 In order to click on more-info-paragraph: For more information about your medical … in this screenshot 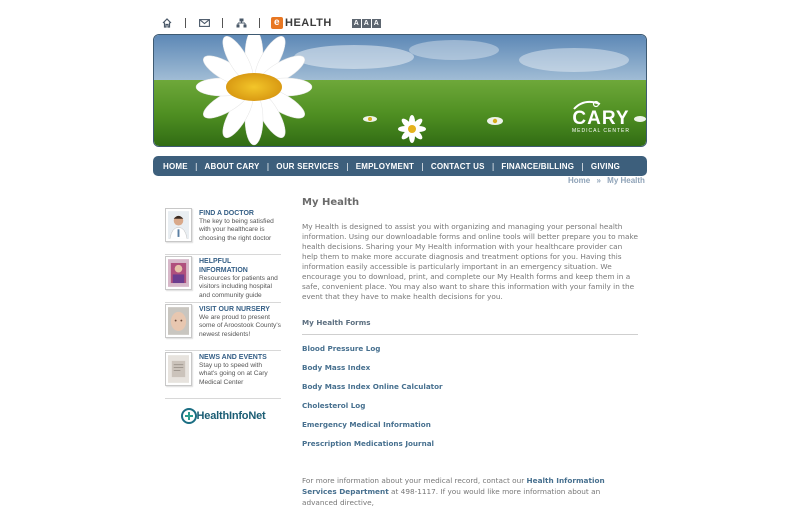, I will do `click(470, 491)`.